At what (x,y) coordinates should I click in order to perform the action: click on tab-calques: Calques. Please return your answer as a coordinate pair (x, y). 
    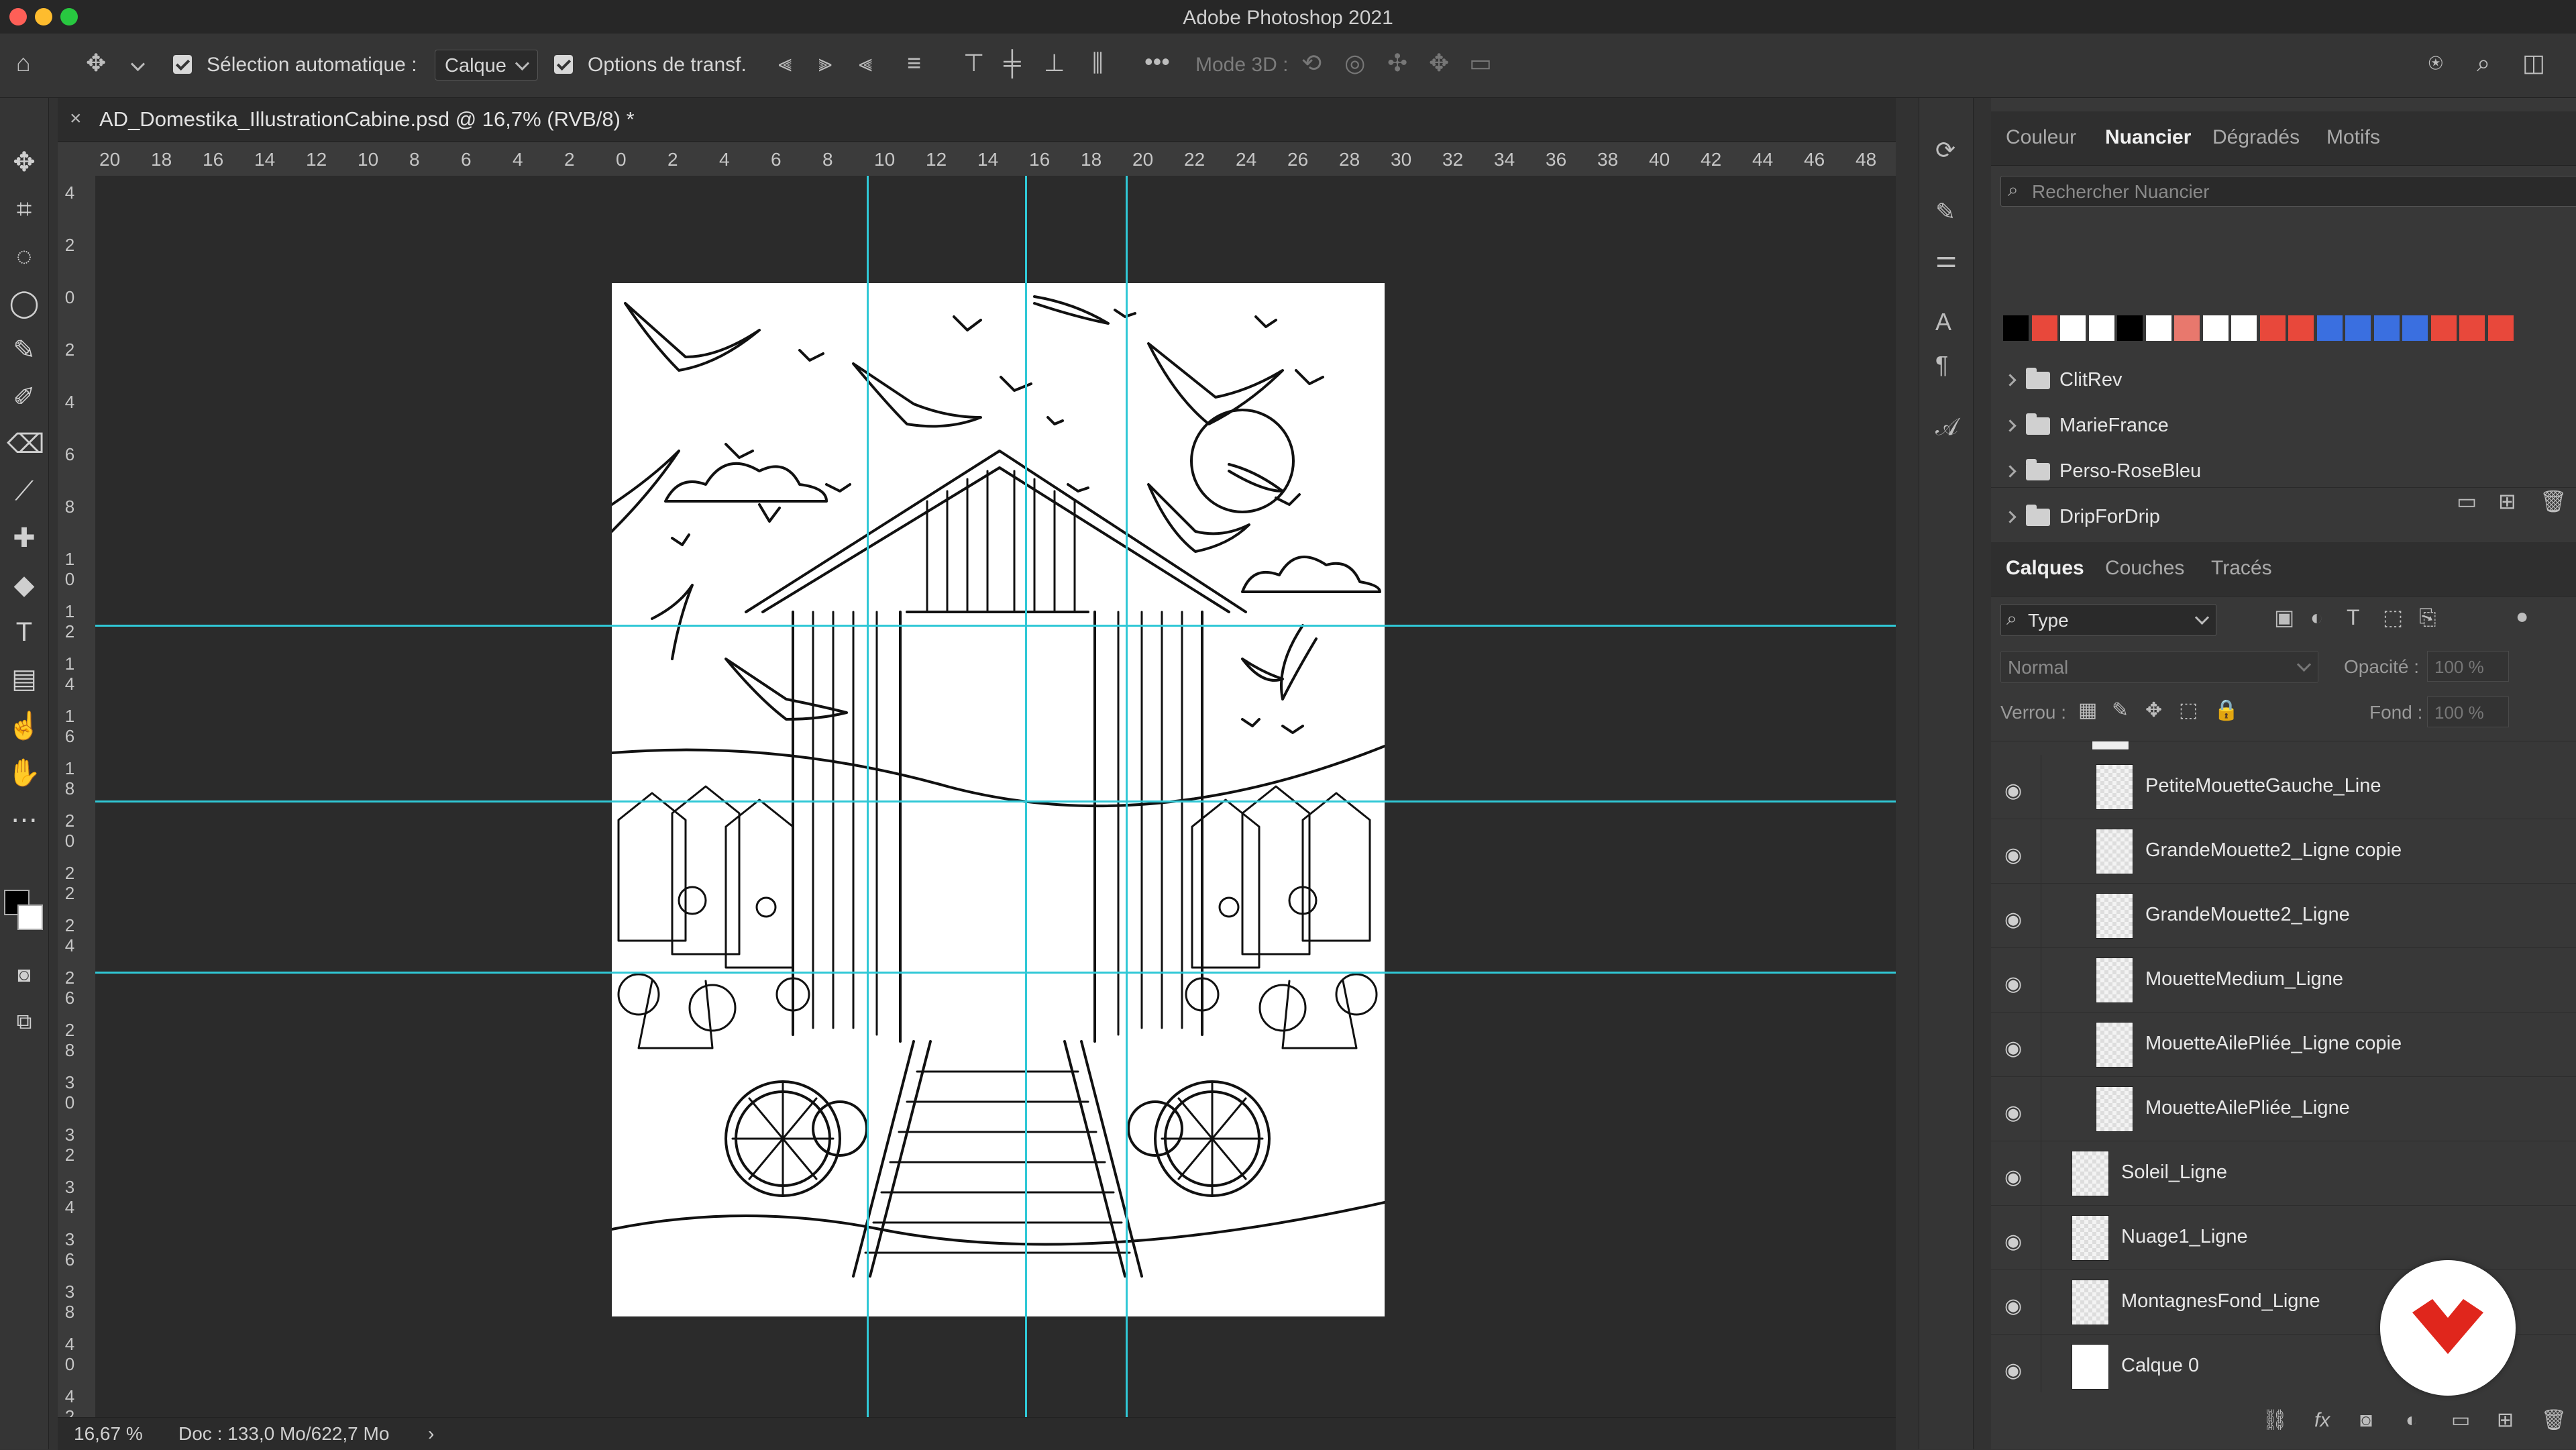
    Looking at the image, I should click on (2045, 568).